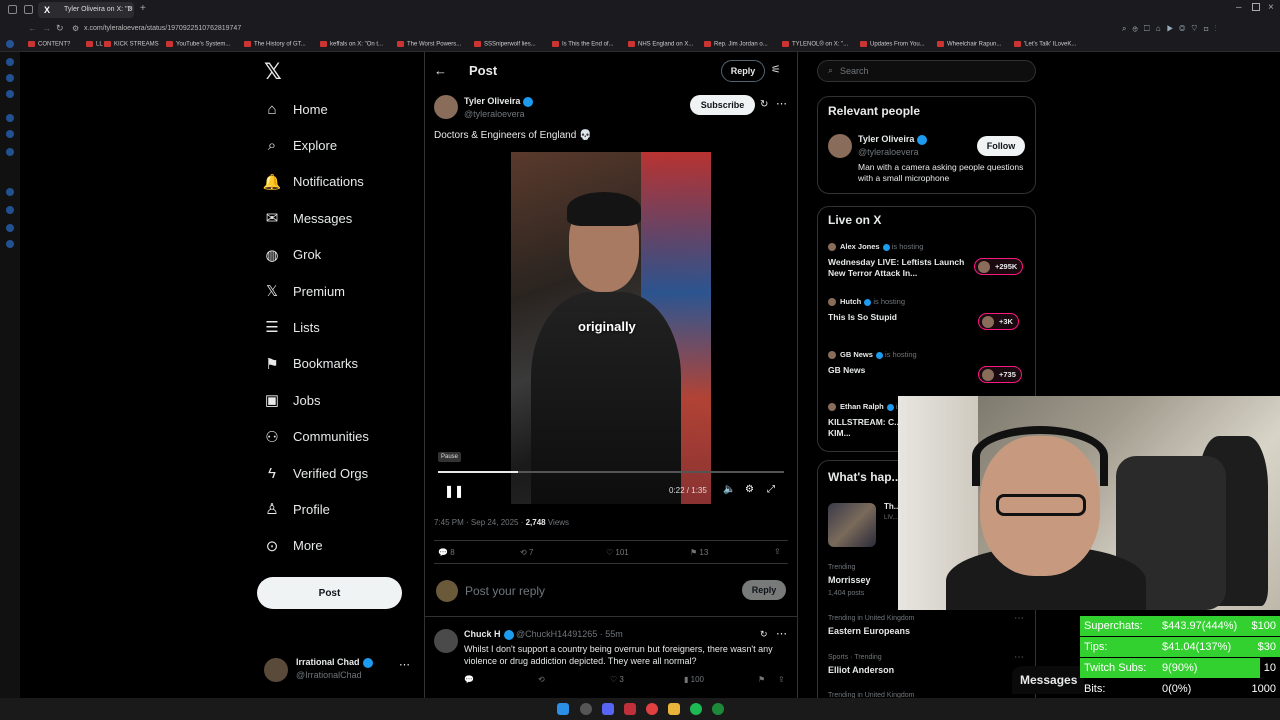 The height and width of the screenshot is (720, 1280). What do you see at coordinates (75, 28) in the screenshot?
I see `site-info-icon: ⚙` at bounding box center [75, 28].